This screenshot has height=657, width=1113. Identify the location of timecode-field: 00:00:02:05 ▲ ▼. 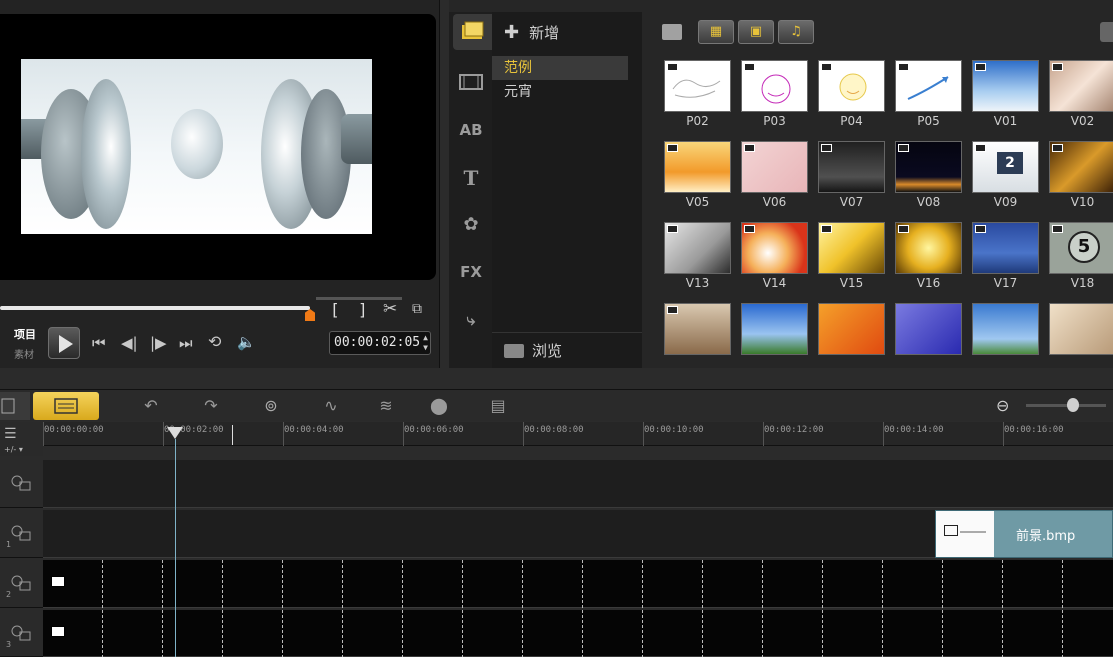
(380, 343).